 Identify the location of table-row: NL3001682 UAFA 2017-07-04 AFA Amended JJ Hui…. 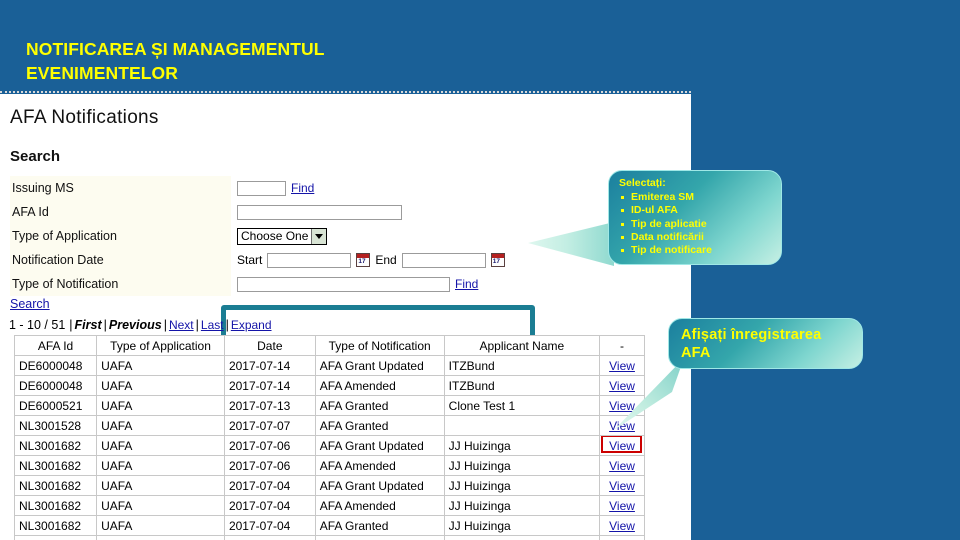
(329, 505).